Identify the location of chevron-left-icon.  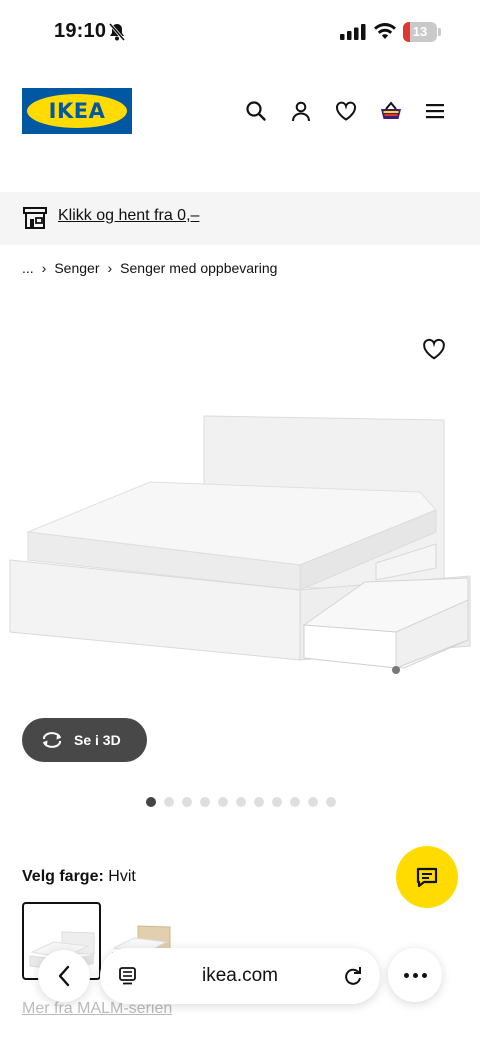
(64, 976).